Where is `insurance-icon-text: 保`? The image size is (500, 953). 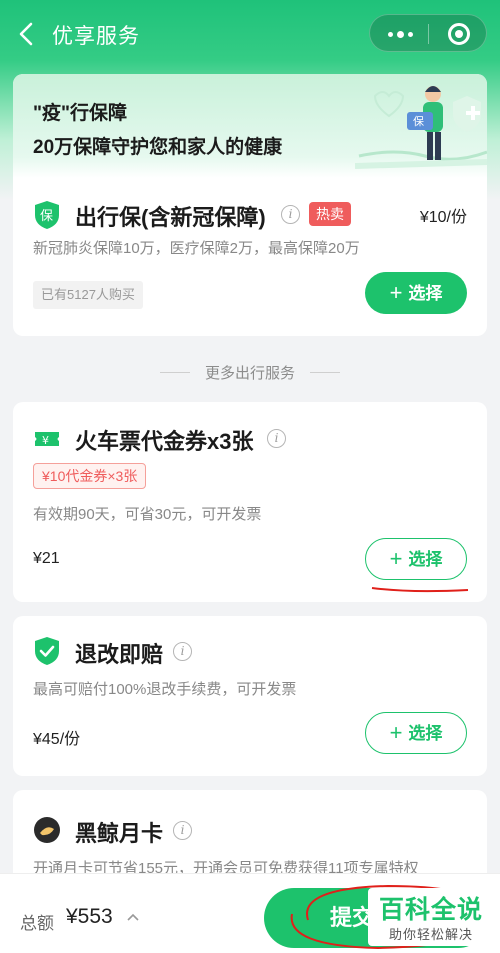 insurance-icon-text: 保 is located at coordinates (46, 216).